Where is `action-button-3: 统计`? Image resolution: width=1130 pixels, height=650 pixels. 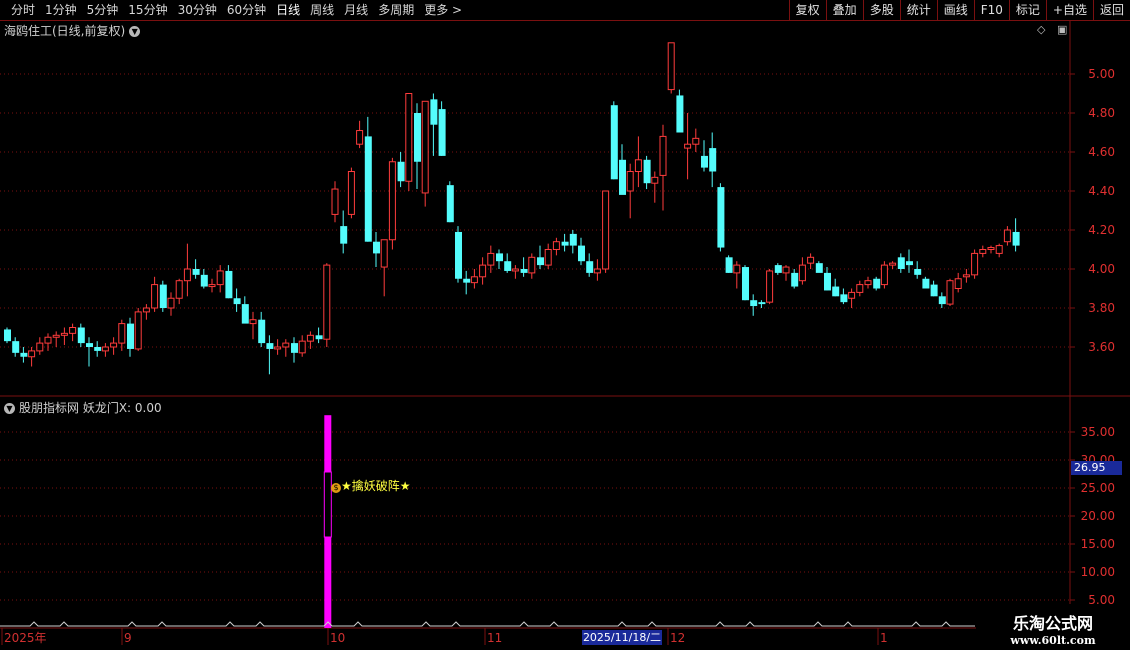
action-button-3: 统计 is located at coordinates (918, 10).